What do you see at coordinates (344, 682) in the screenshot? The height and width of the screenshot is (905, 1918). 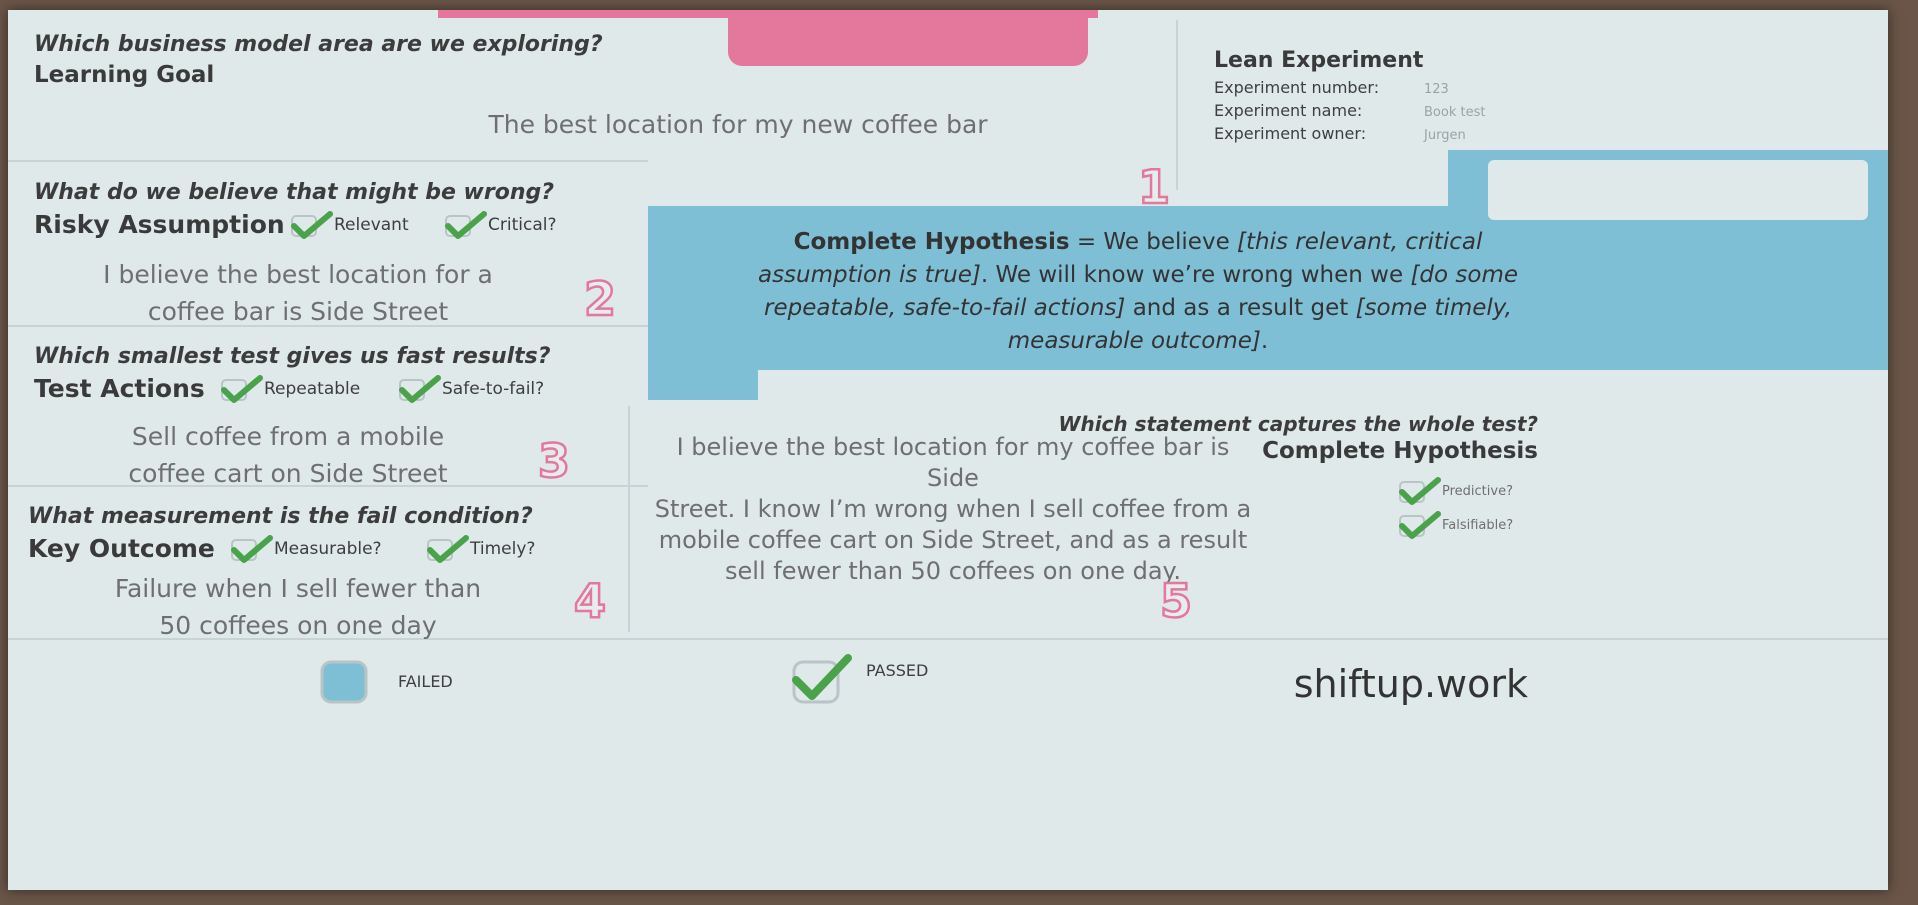 I see `checkbox-icon` at bounding box center [344, 682].